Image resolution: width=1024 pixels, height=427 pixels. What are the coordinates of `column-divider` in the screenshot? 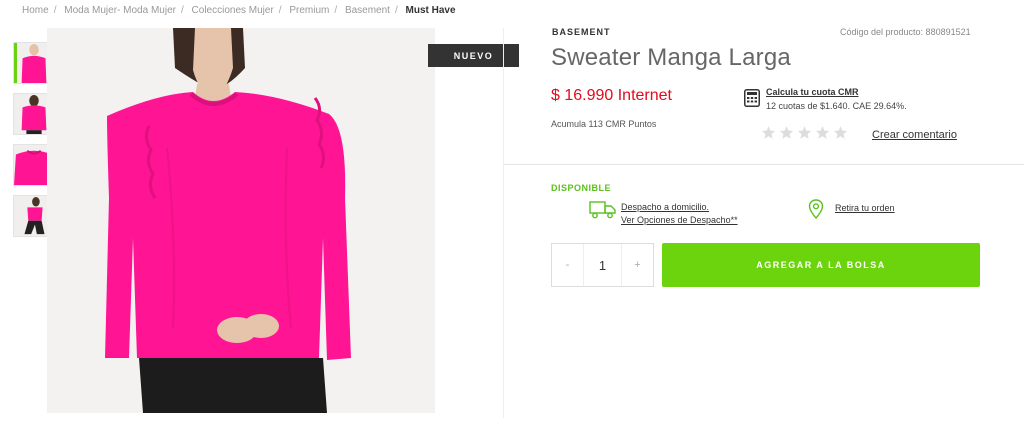 It's located at (503, 223).